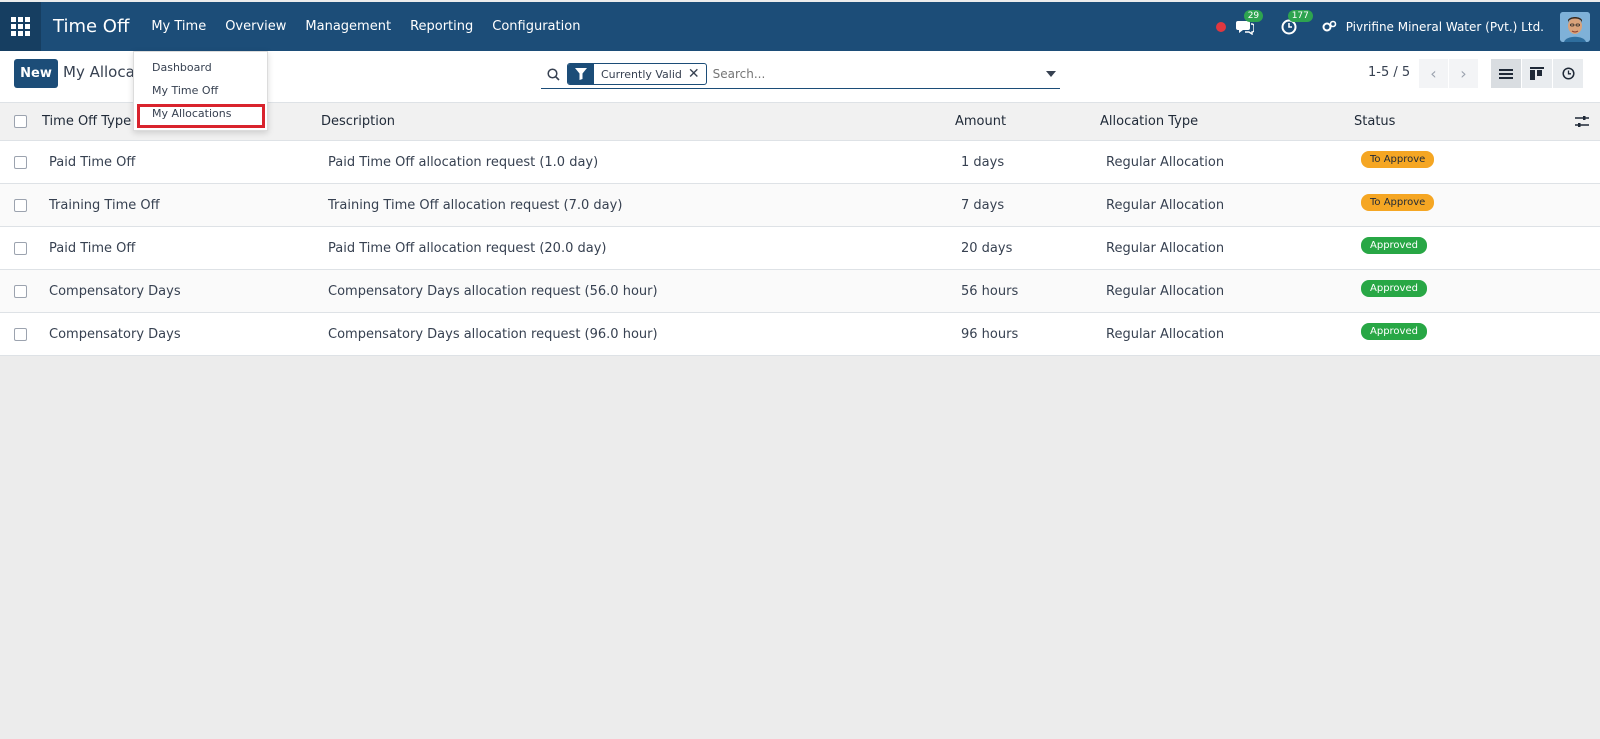 The height and width of the screenshot is (739, 1600). What do you see at coordinates (581, 74) in the screenshot?
I see `filter-icon` at bounding box center [581, 74].